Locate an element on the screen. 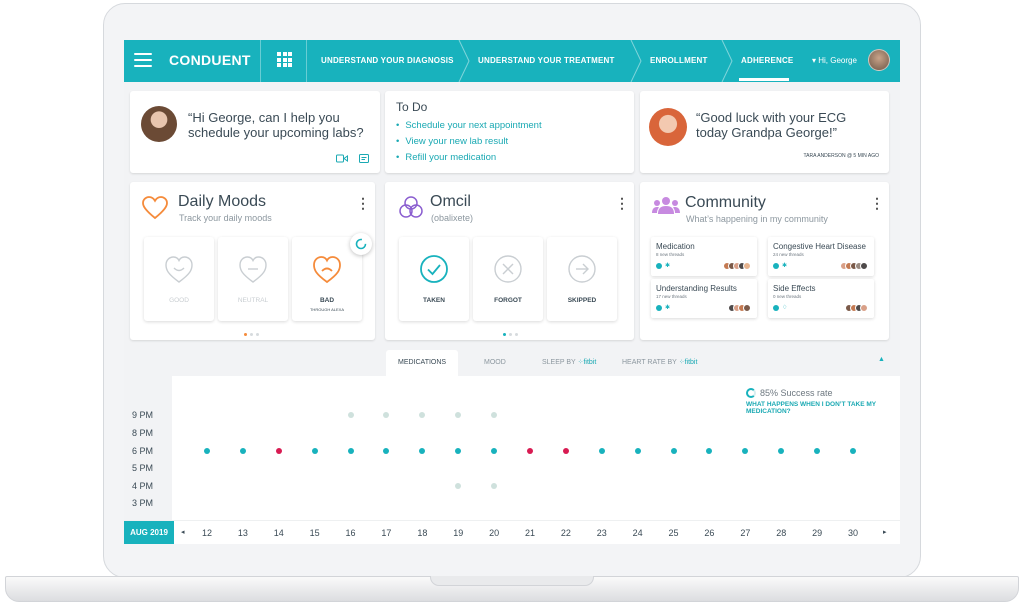 The image size is (1024, 613). previous-arrow-icon: ◂ is located at coordinates (183, 532).